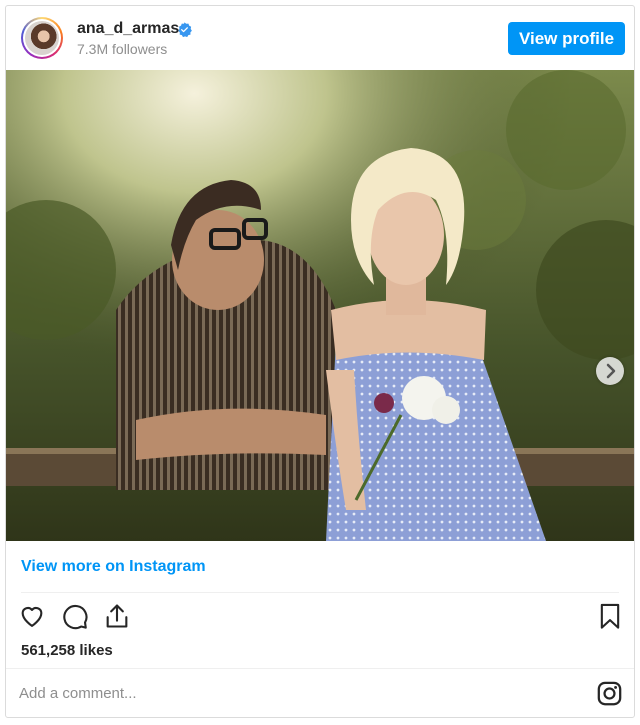 The height and width of the screenshot is (725, 640). I want to click on username: ana_d_armas, so click(128, 29).